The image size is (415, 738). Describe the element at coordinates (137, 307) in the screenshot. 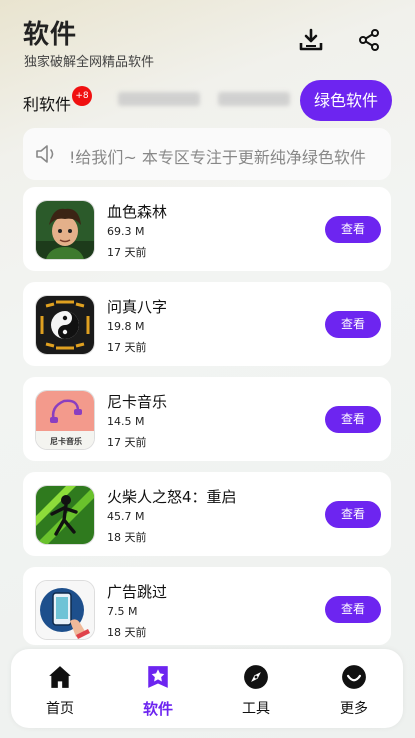

I see `app-name: 问真八字` at that location.